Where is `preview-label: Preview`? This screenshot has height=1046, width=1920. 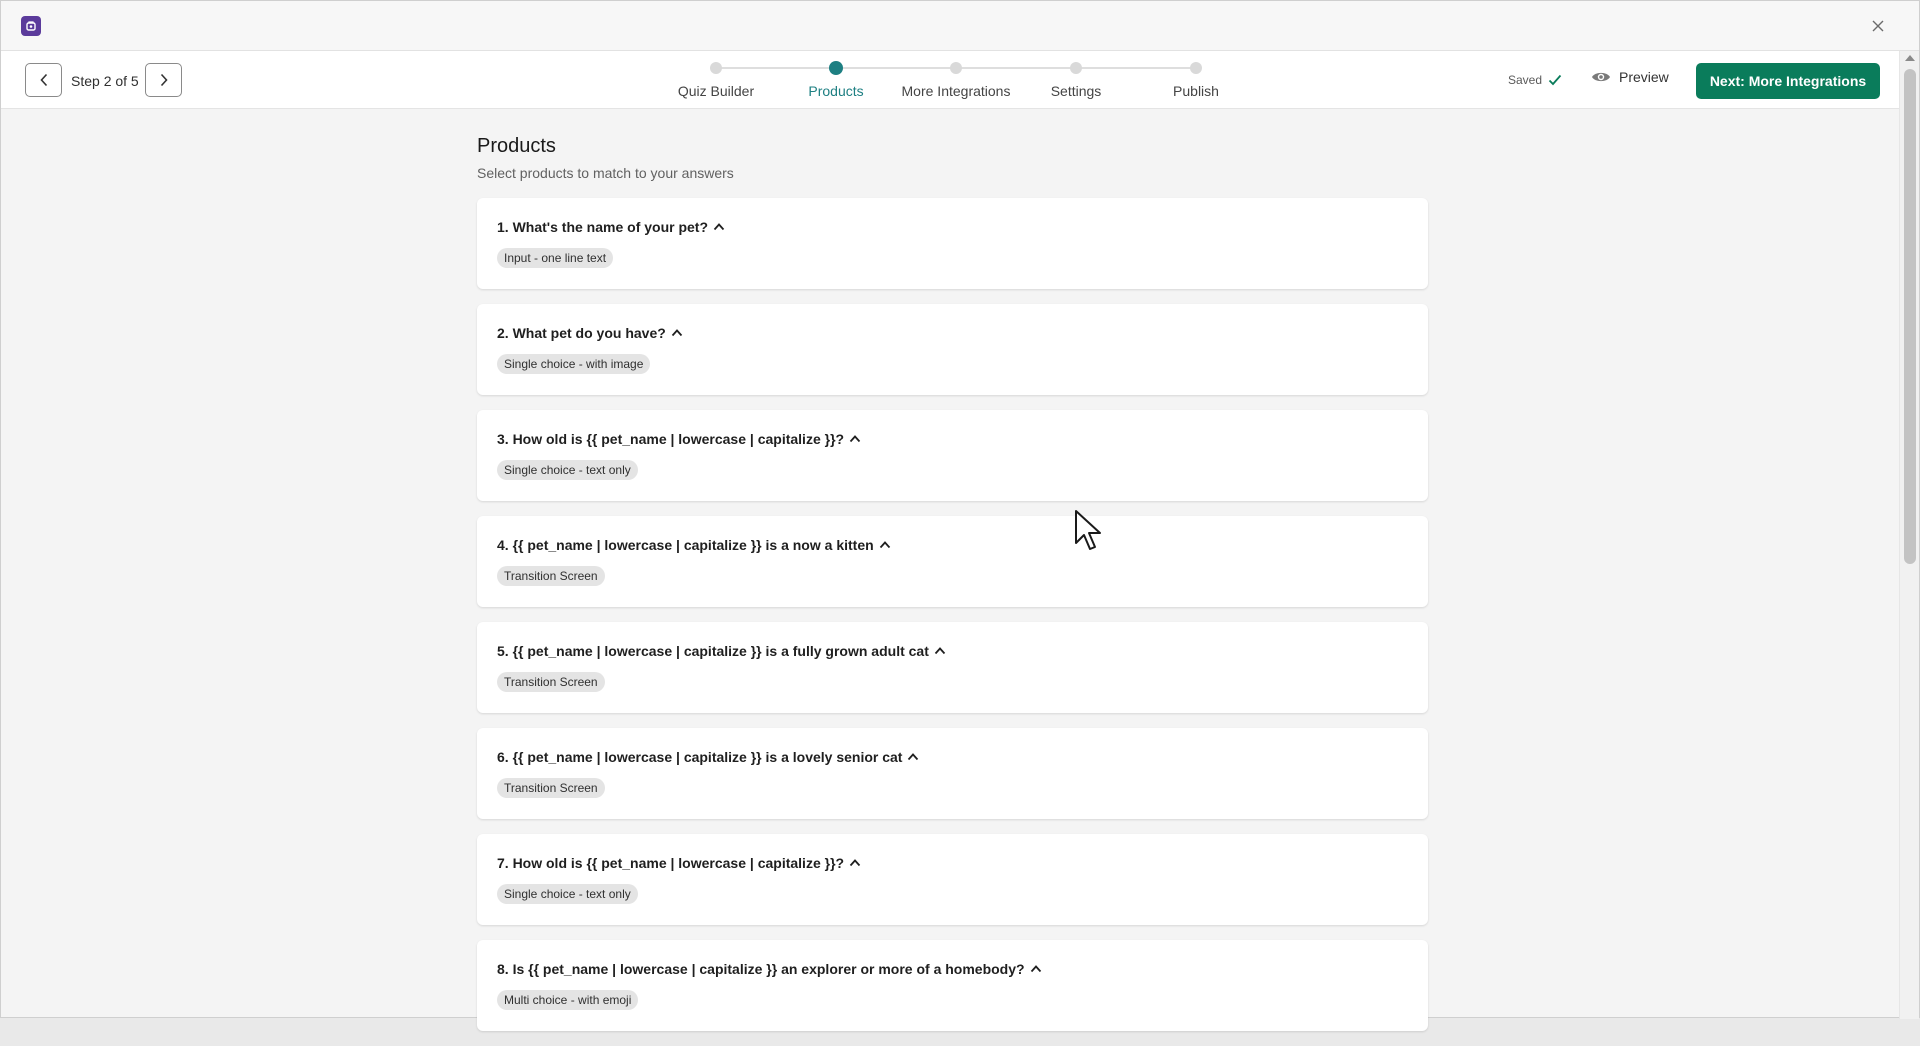 preview-label: Preview is located at coordinates (1644, 77).